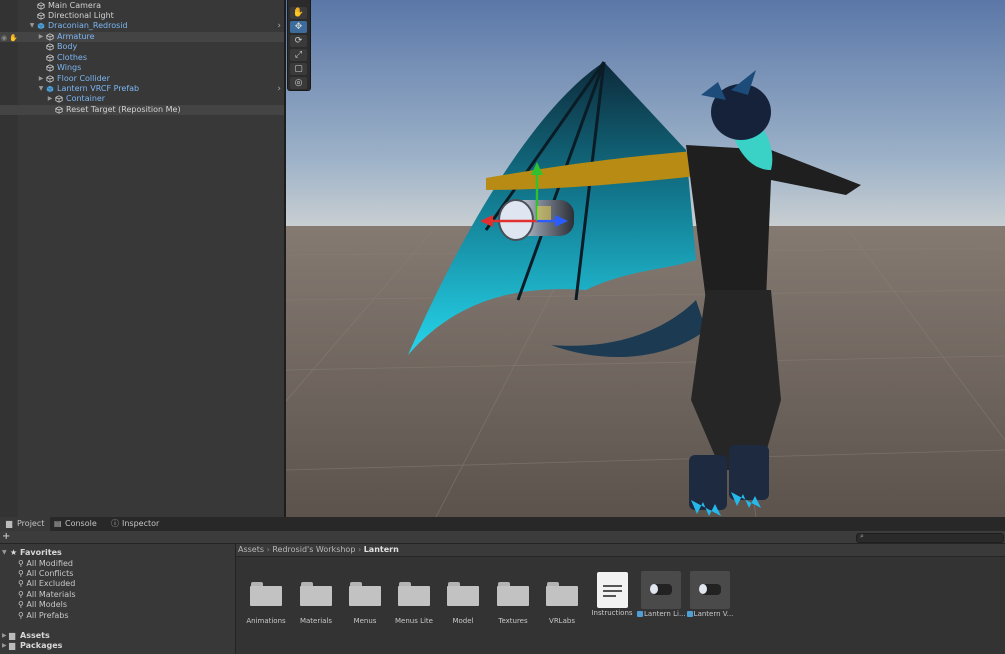 The image size is (1005, 654). I want to click on hierarchy-item-body: Body, so click(142, 47).